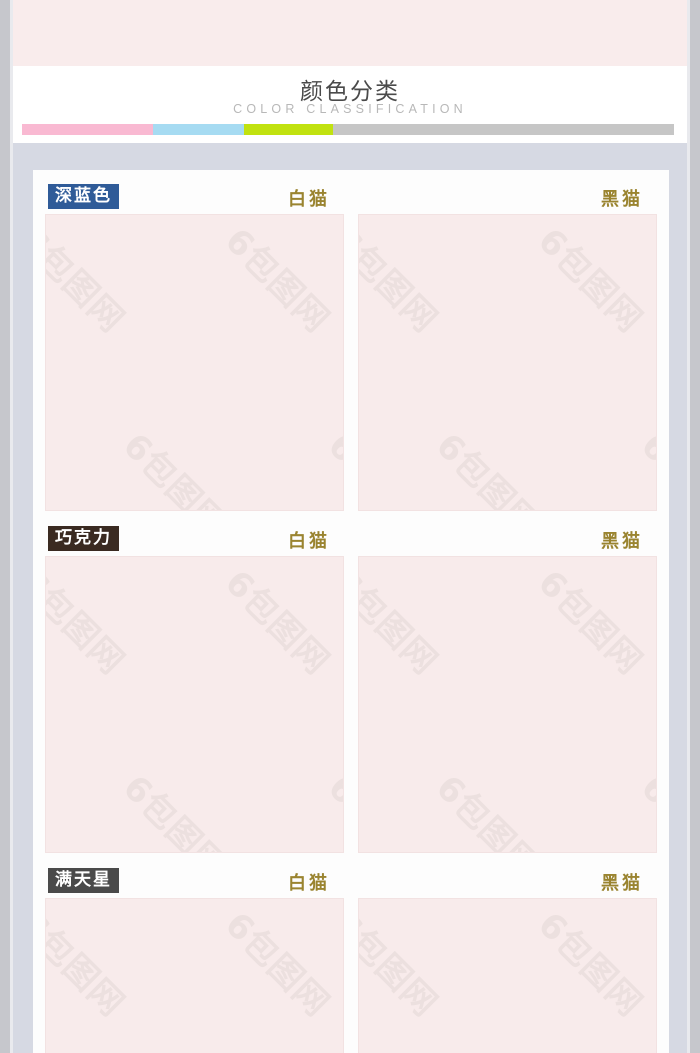  I want to click on pink-segment, so click(87, 129).